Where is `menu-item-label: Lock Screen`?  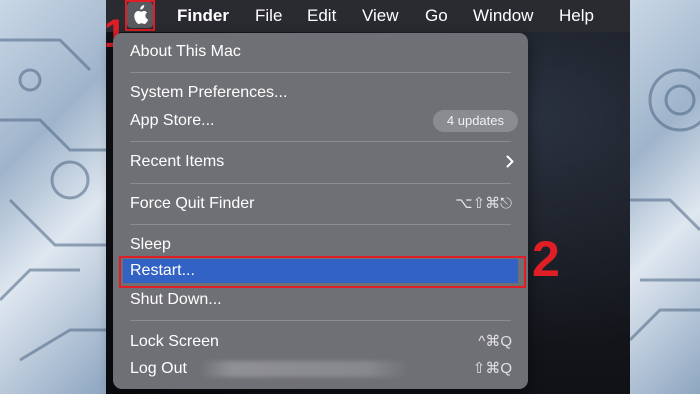 menu-item-label: Lock Screen is located at coordinates (174, 341).